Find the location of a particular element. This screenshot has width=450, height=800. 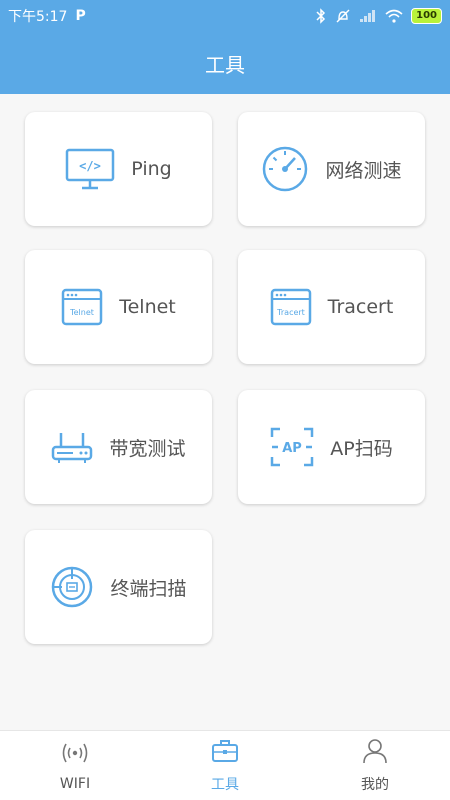

tool-tracert-card: Tracert Tracert is located at coordinates (331, 307).